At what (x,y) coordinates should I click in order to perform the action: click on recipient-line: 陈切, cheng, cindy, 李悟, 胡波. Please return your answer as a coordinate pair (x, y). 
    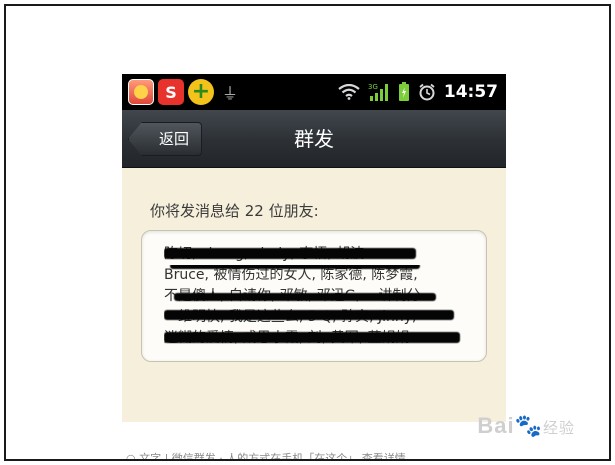
    Looking at the image, I should click on (315, 254).